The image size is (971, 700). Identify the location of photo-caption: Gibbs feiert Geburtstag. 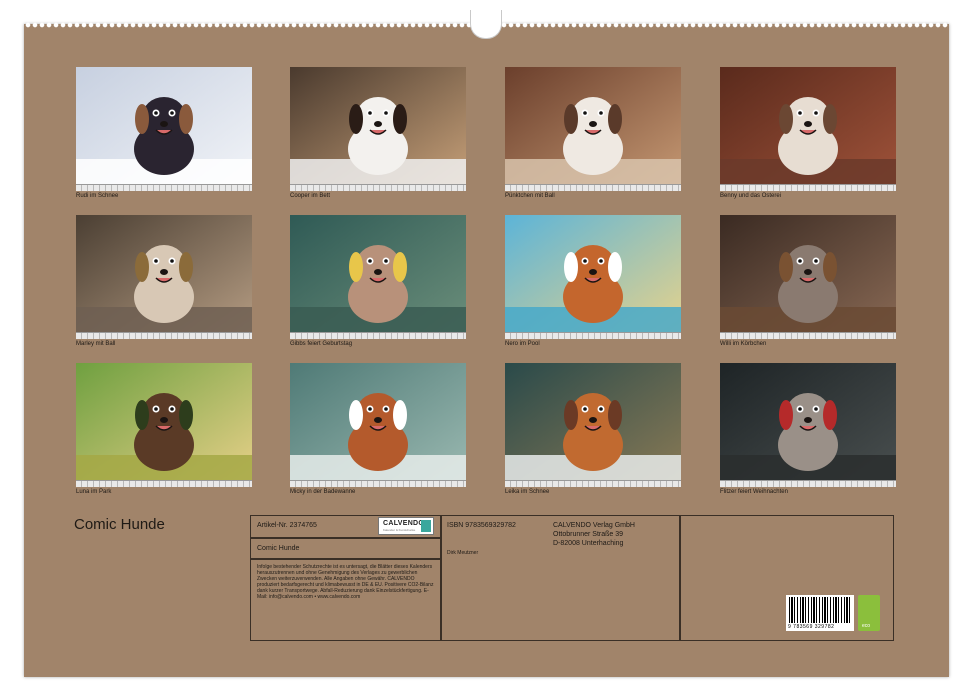
(321, 344).